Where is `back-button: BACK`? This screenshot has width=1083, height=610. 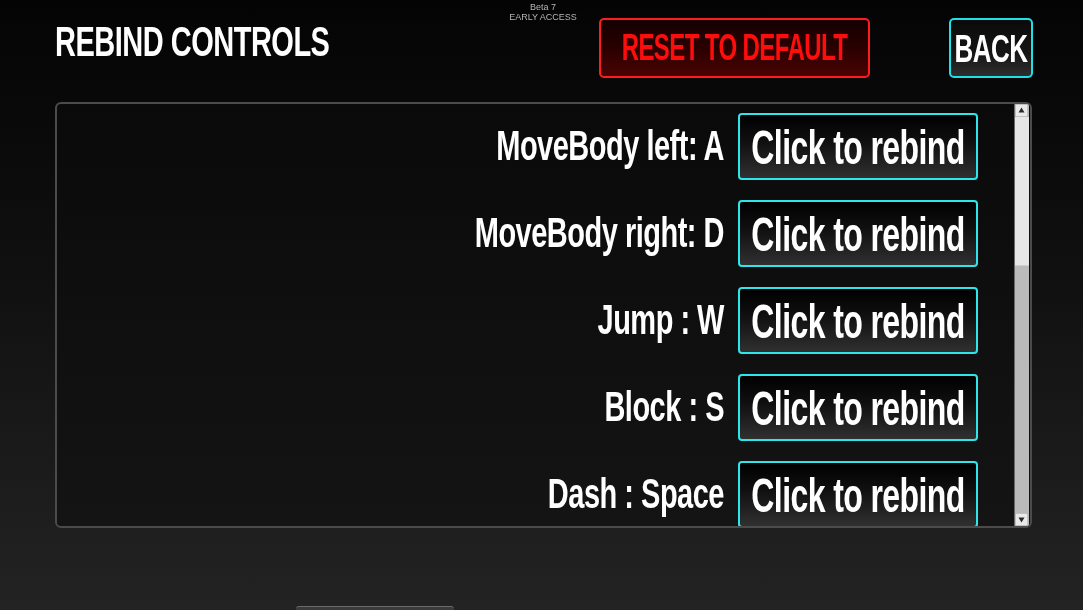
back-button: BACK is located at coordinates (991, 48).